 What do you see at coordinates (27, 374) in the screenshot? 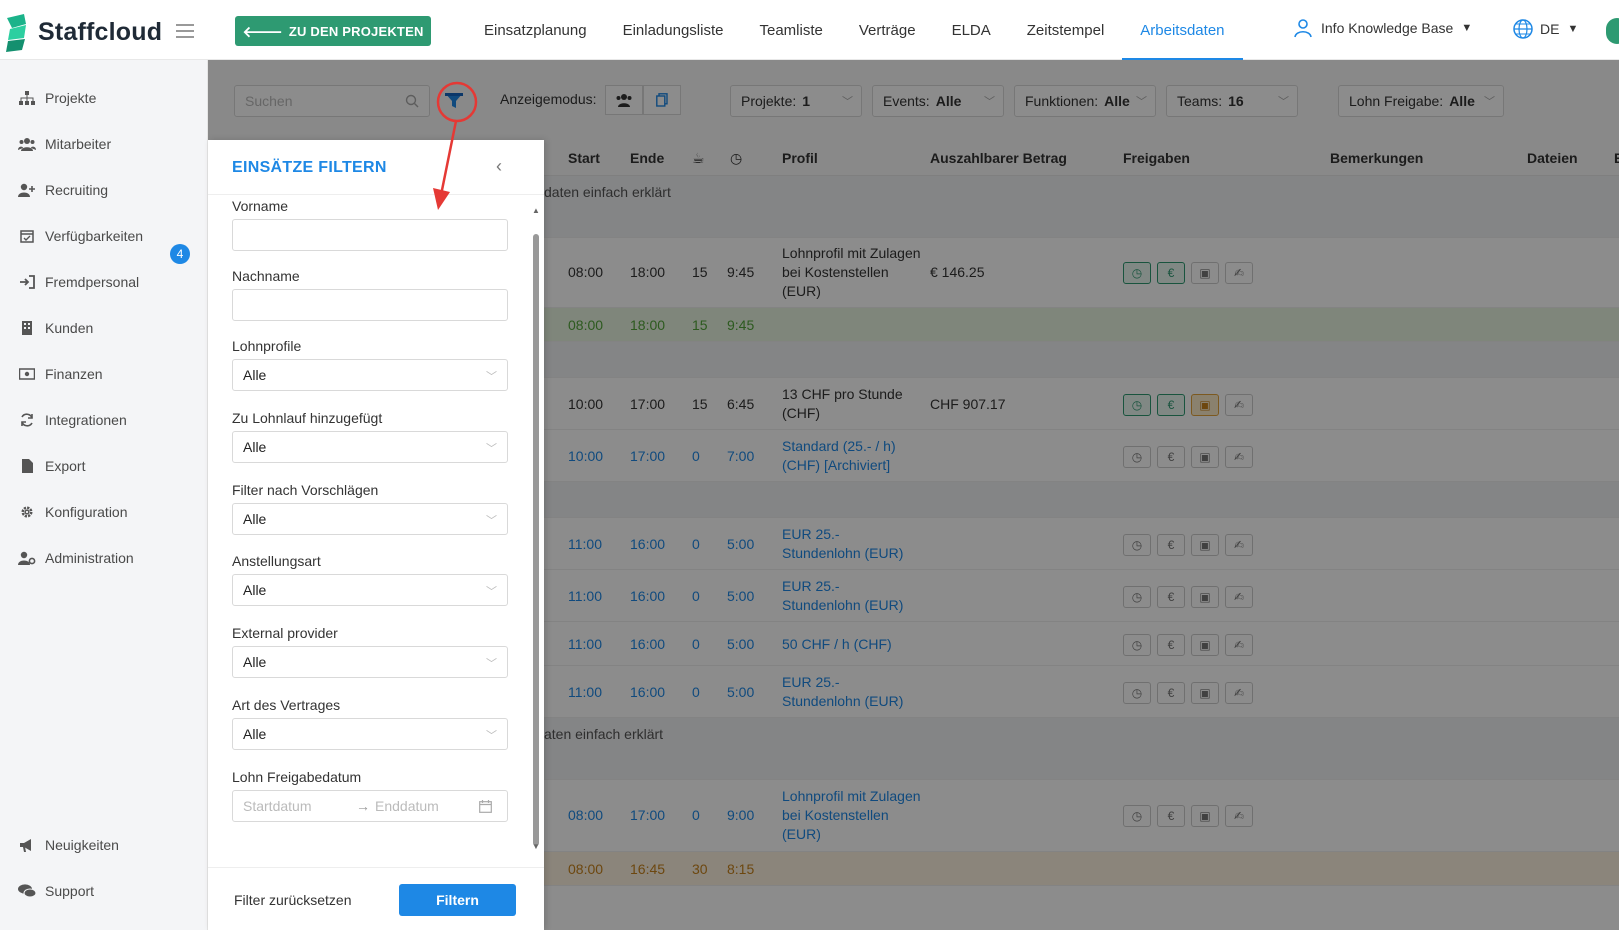
I see `money-icon` at bounding box center [27, 374].